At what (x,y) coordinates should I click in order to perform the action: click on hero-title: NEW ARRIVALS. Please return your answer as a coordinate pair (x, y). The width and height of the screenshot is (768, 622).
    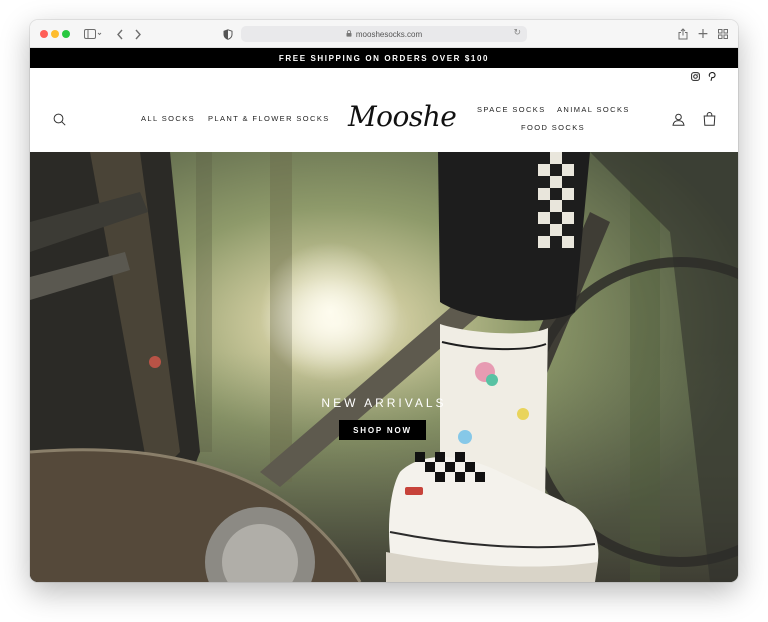
    Looking at the image, I should click on (384, 403).